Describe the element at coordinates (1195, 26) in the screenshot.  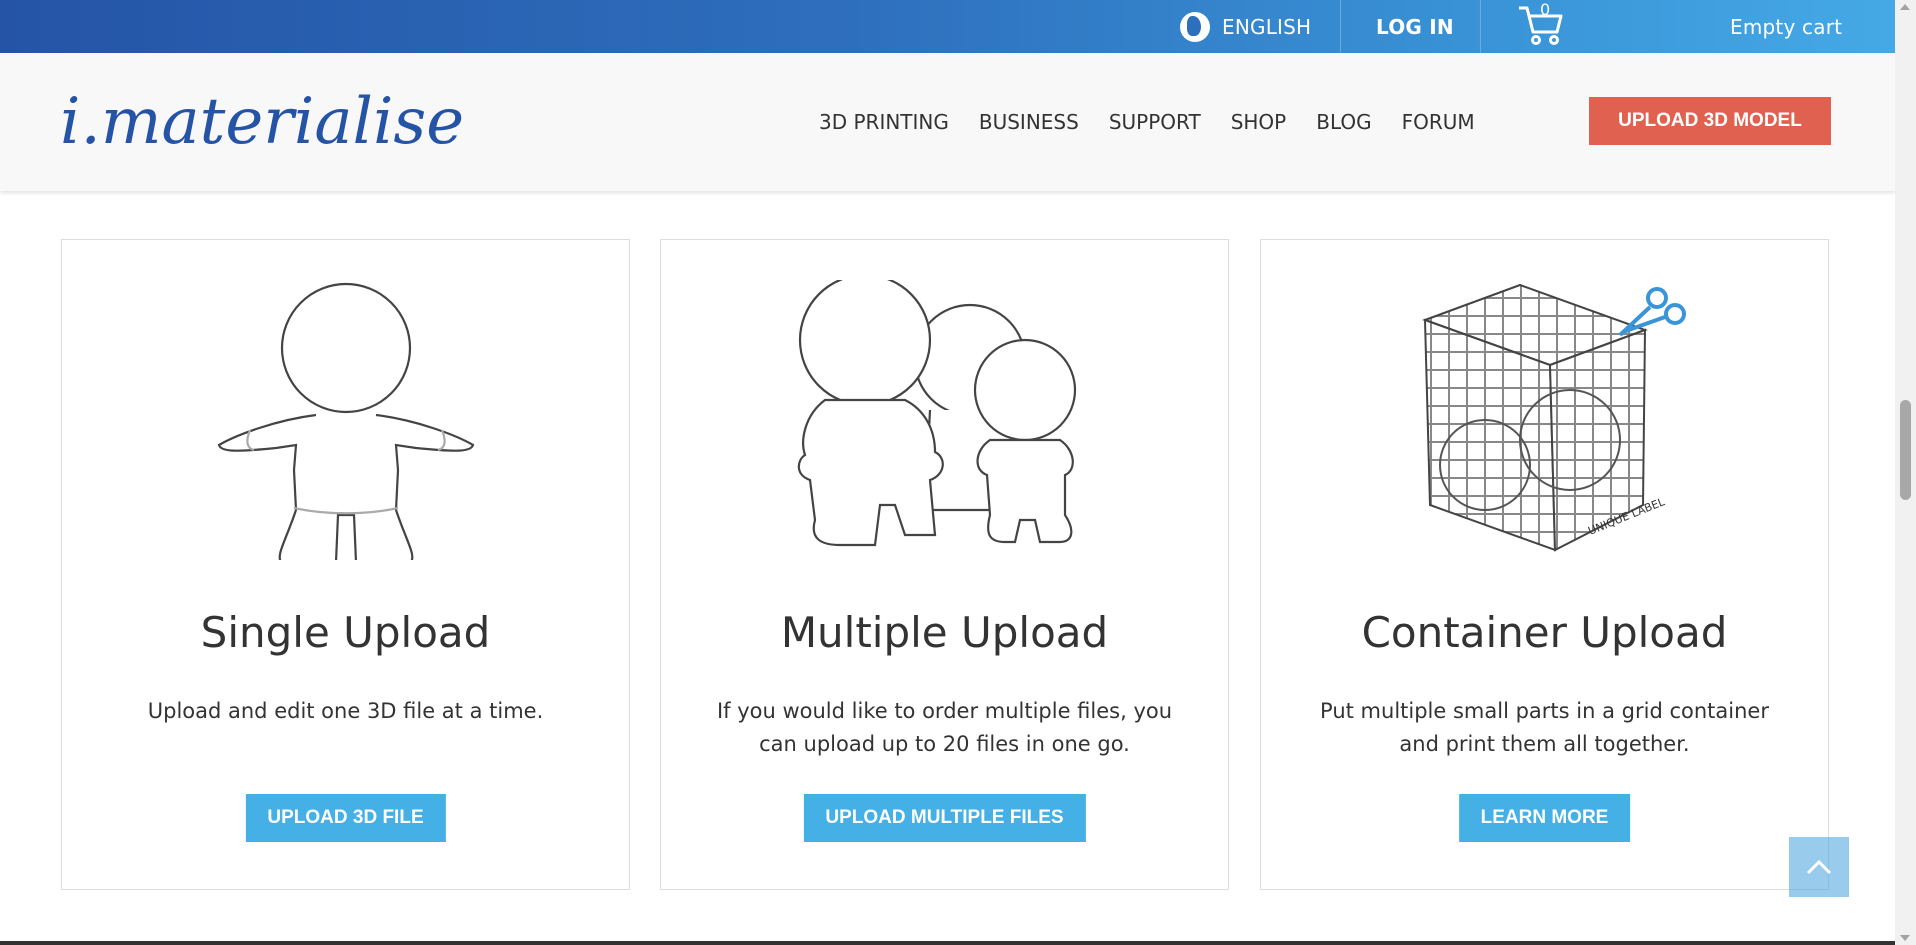
I see `globe-icon` at that location.